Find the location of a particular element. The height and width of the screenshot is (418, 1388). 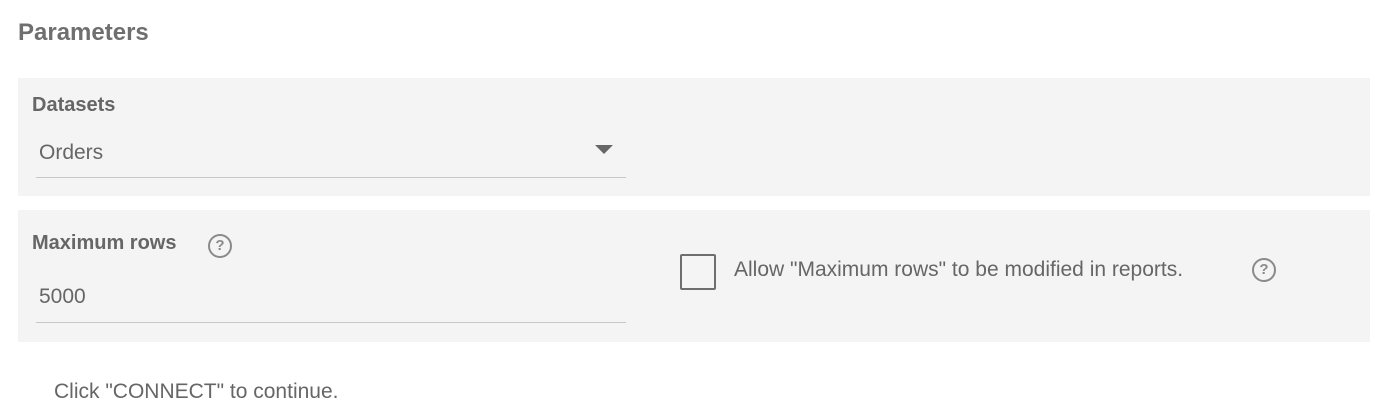

maximum-rows-field is located at coordinates (331, 300).